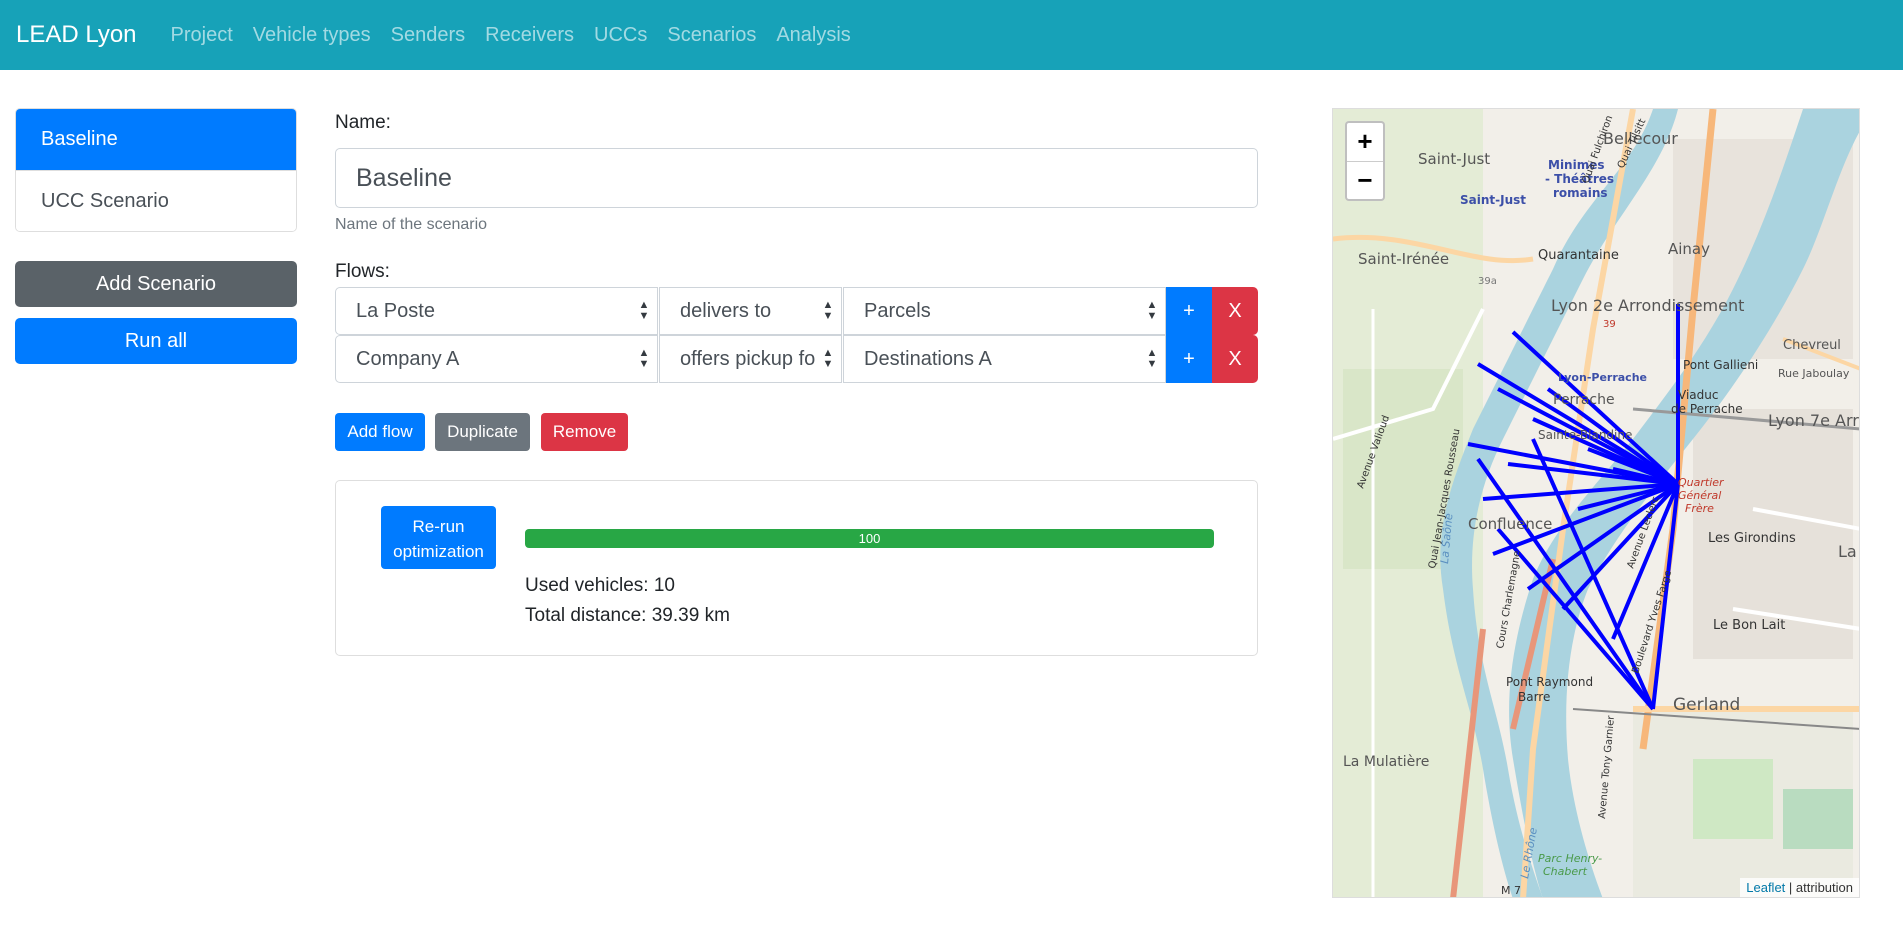  I want to click on brand: LEAD Lyon, so click(76, 35).